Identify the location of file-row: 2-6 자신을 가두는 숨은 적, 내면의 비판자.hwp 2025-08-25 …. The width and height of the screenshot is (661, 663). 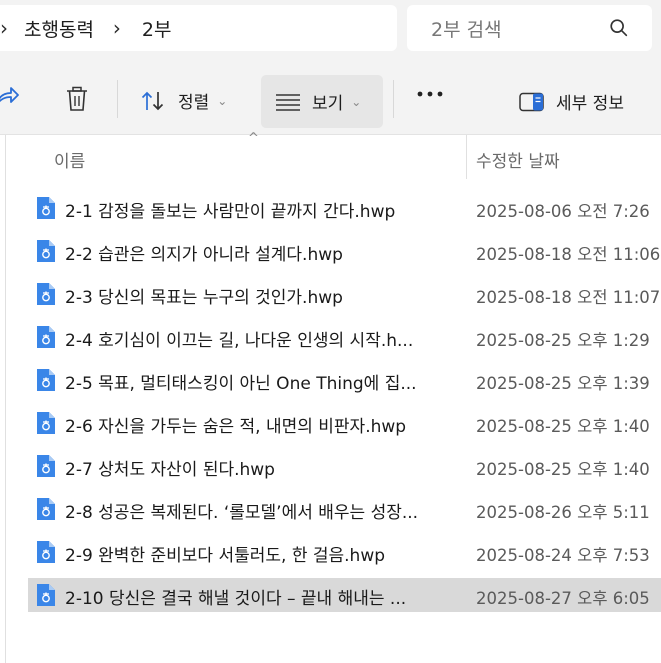
(344, 423).